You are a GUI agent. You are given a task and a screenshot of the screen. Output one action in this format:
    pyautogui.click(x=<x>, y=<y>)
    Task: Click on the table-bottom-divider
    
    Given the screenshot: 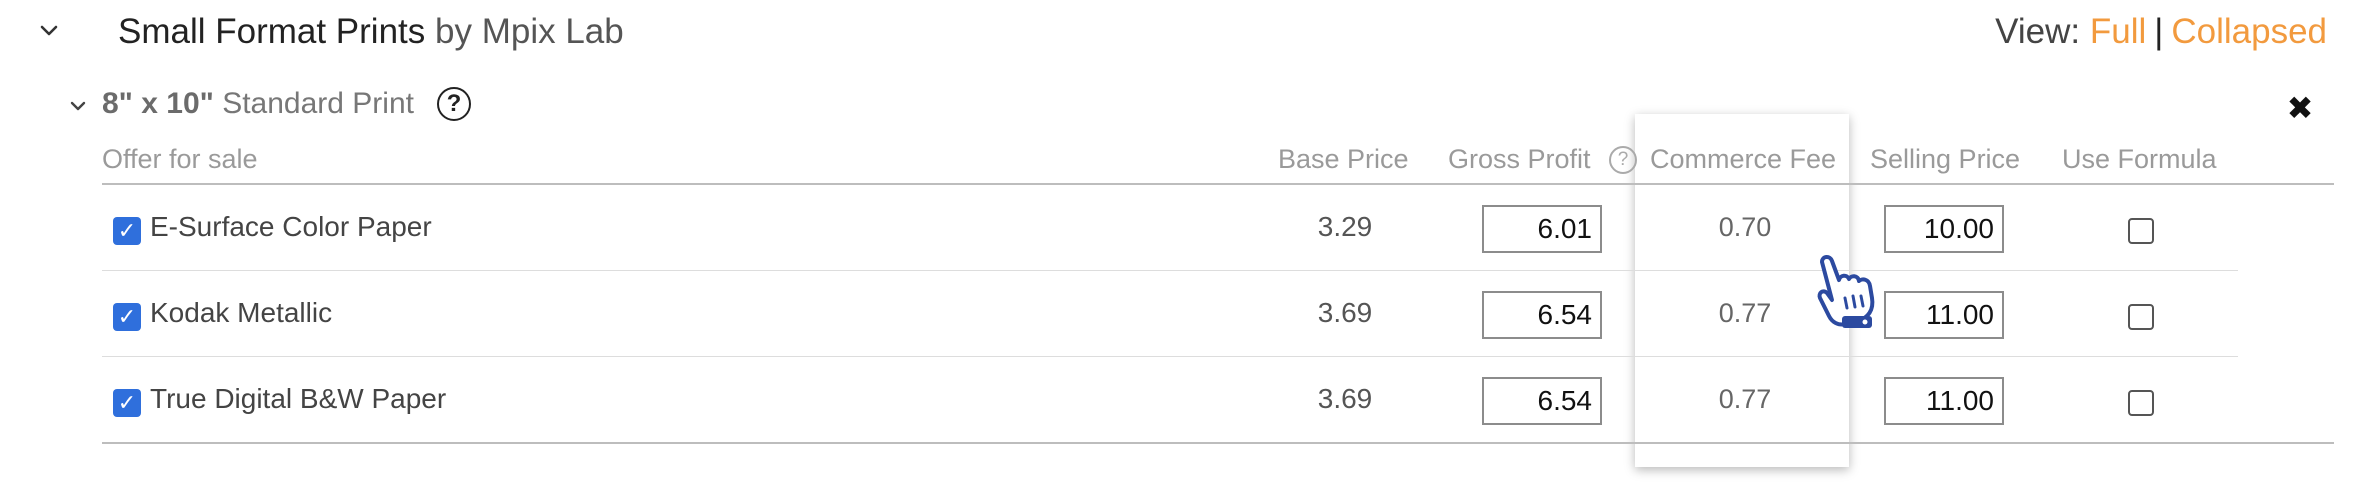 What is the action you would take?
    pyautogui.click(x=1218, y=443)
    